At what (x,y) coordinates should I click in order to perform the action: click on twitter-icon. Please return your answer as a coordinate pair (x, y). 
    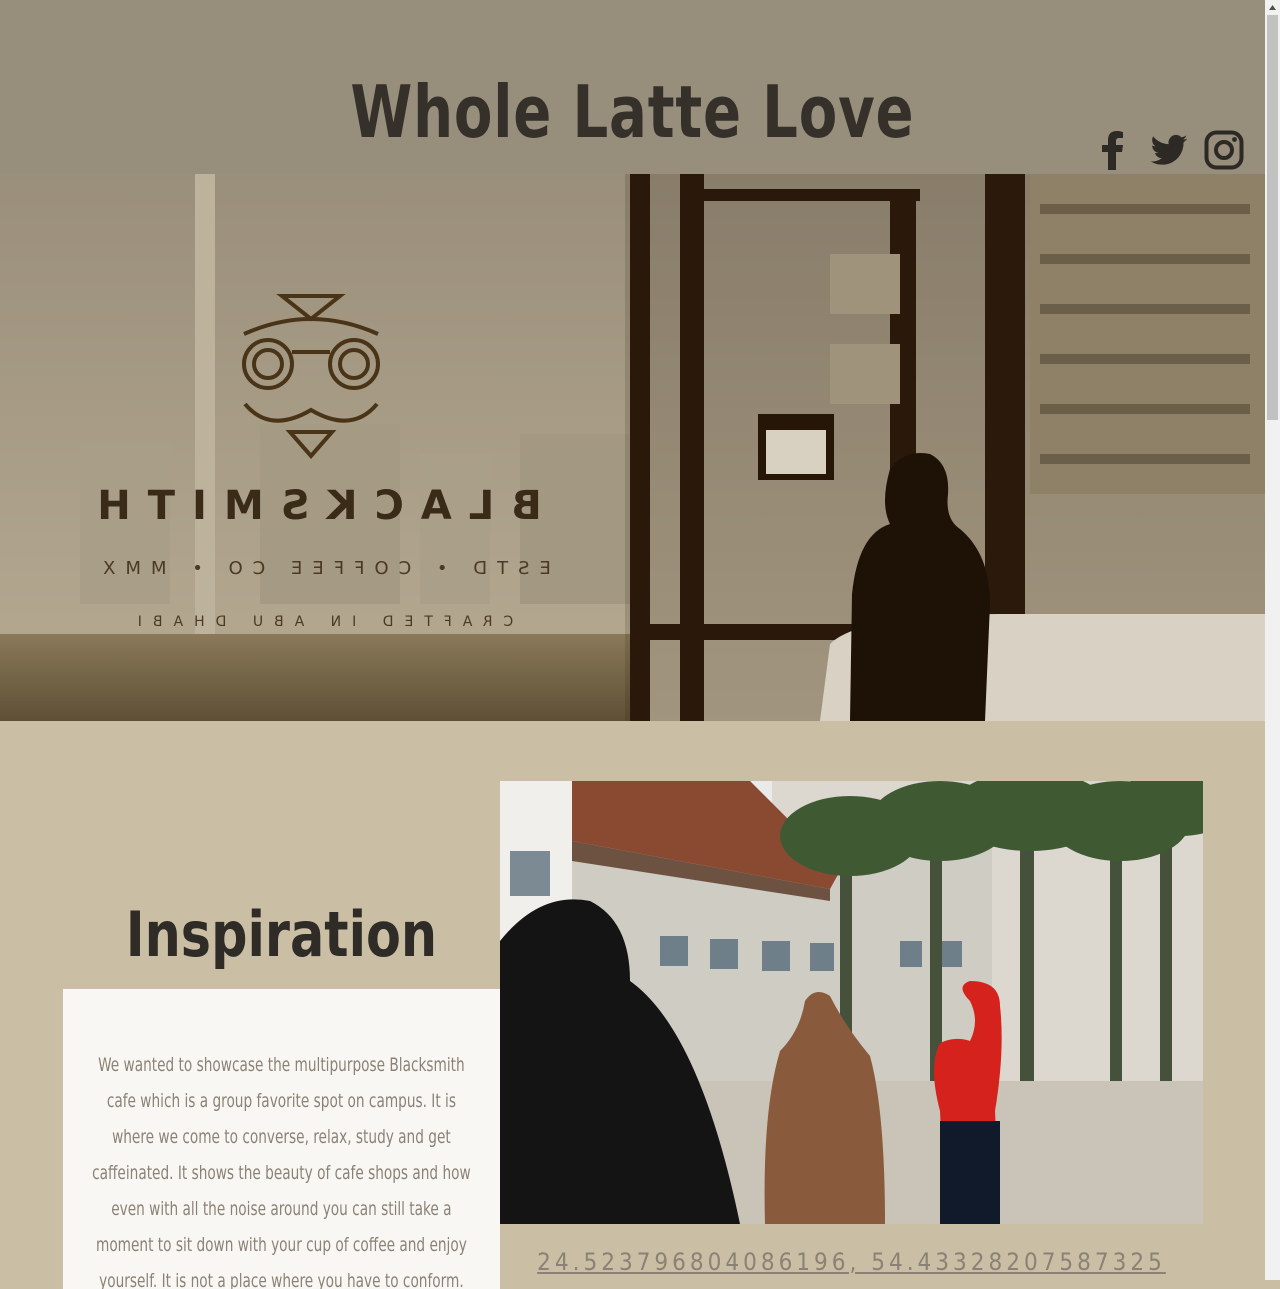
    Looking at the image, I should click on (1169, 149).